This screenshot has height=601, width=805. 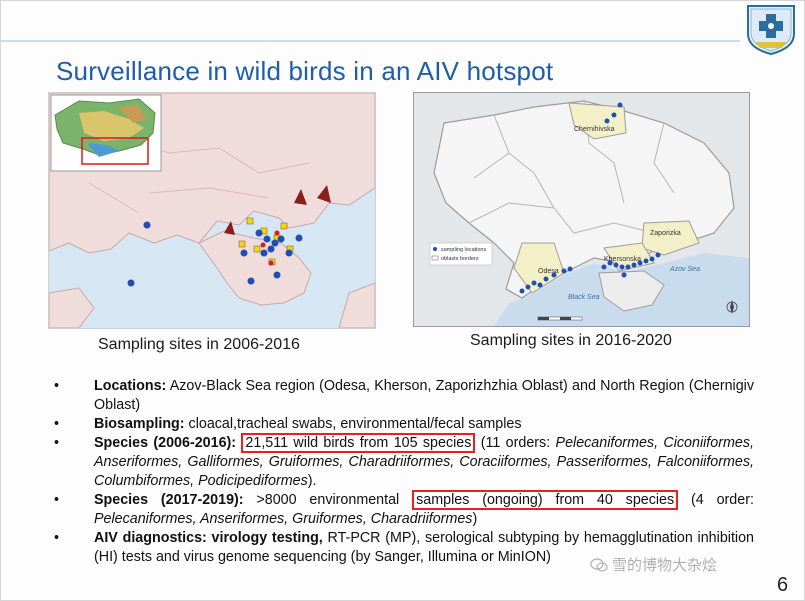 I want to click on watermark: 雪的博物大杂烩, so click(x=653, y=564).